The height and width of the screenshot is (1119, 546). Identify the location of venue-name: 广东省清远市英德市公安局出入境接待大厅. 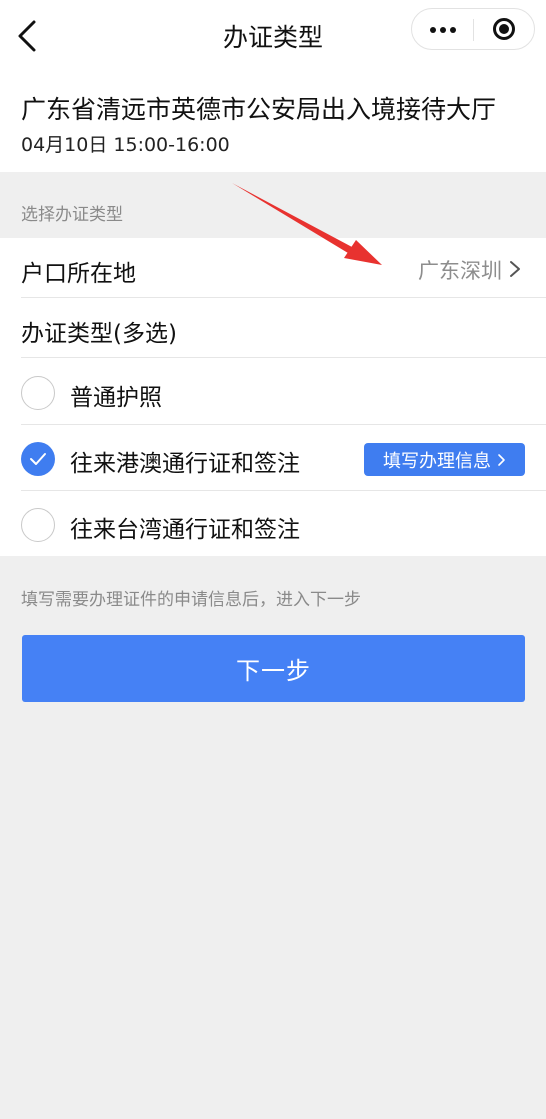
(259, 109).